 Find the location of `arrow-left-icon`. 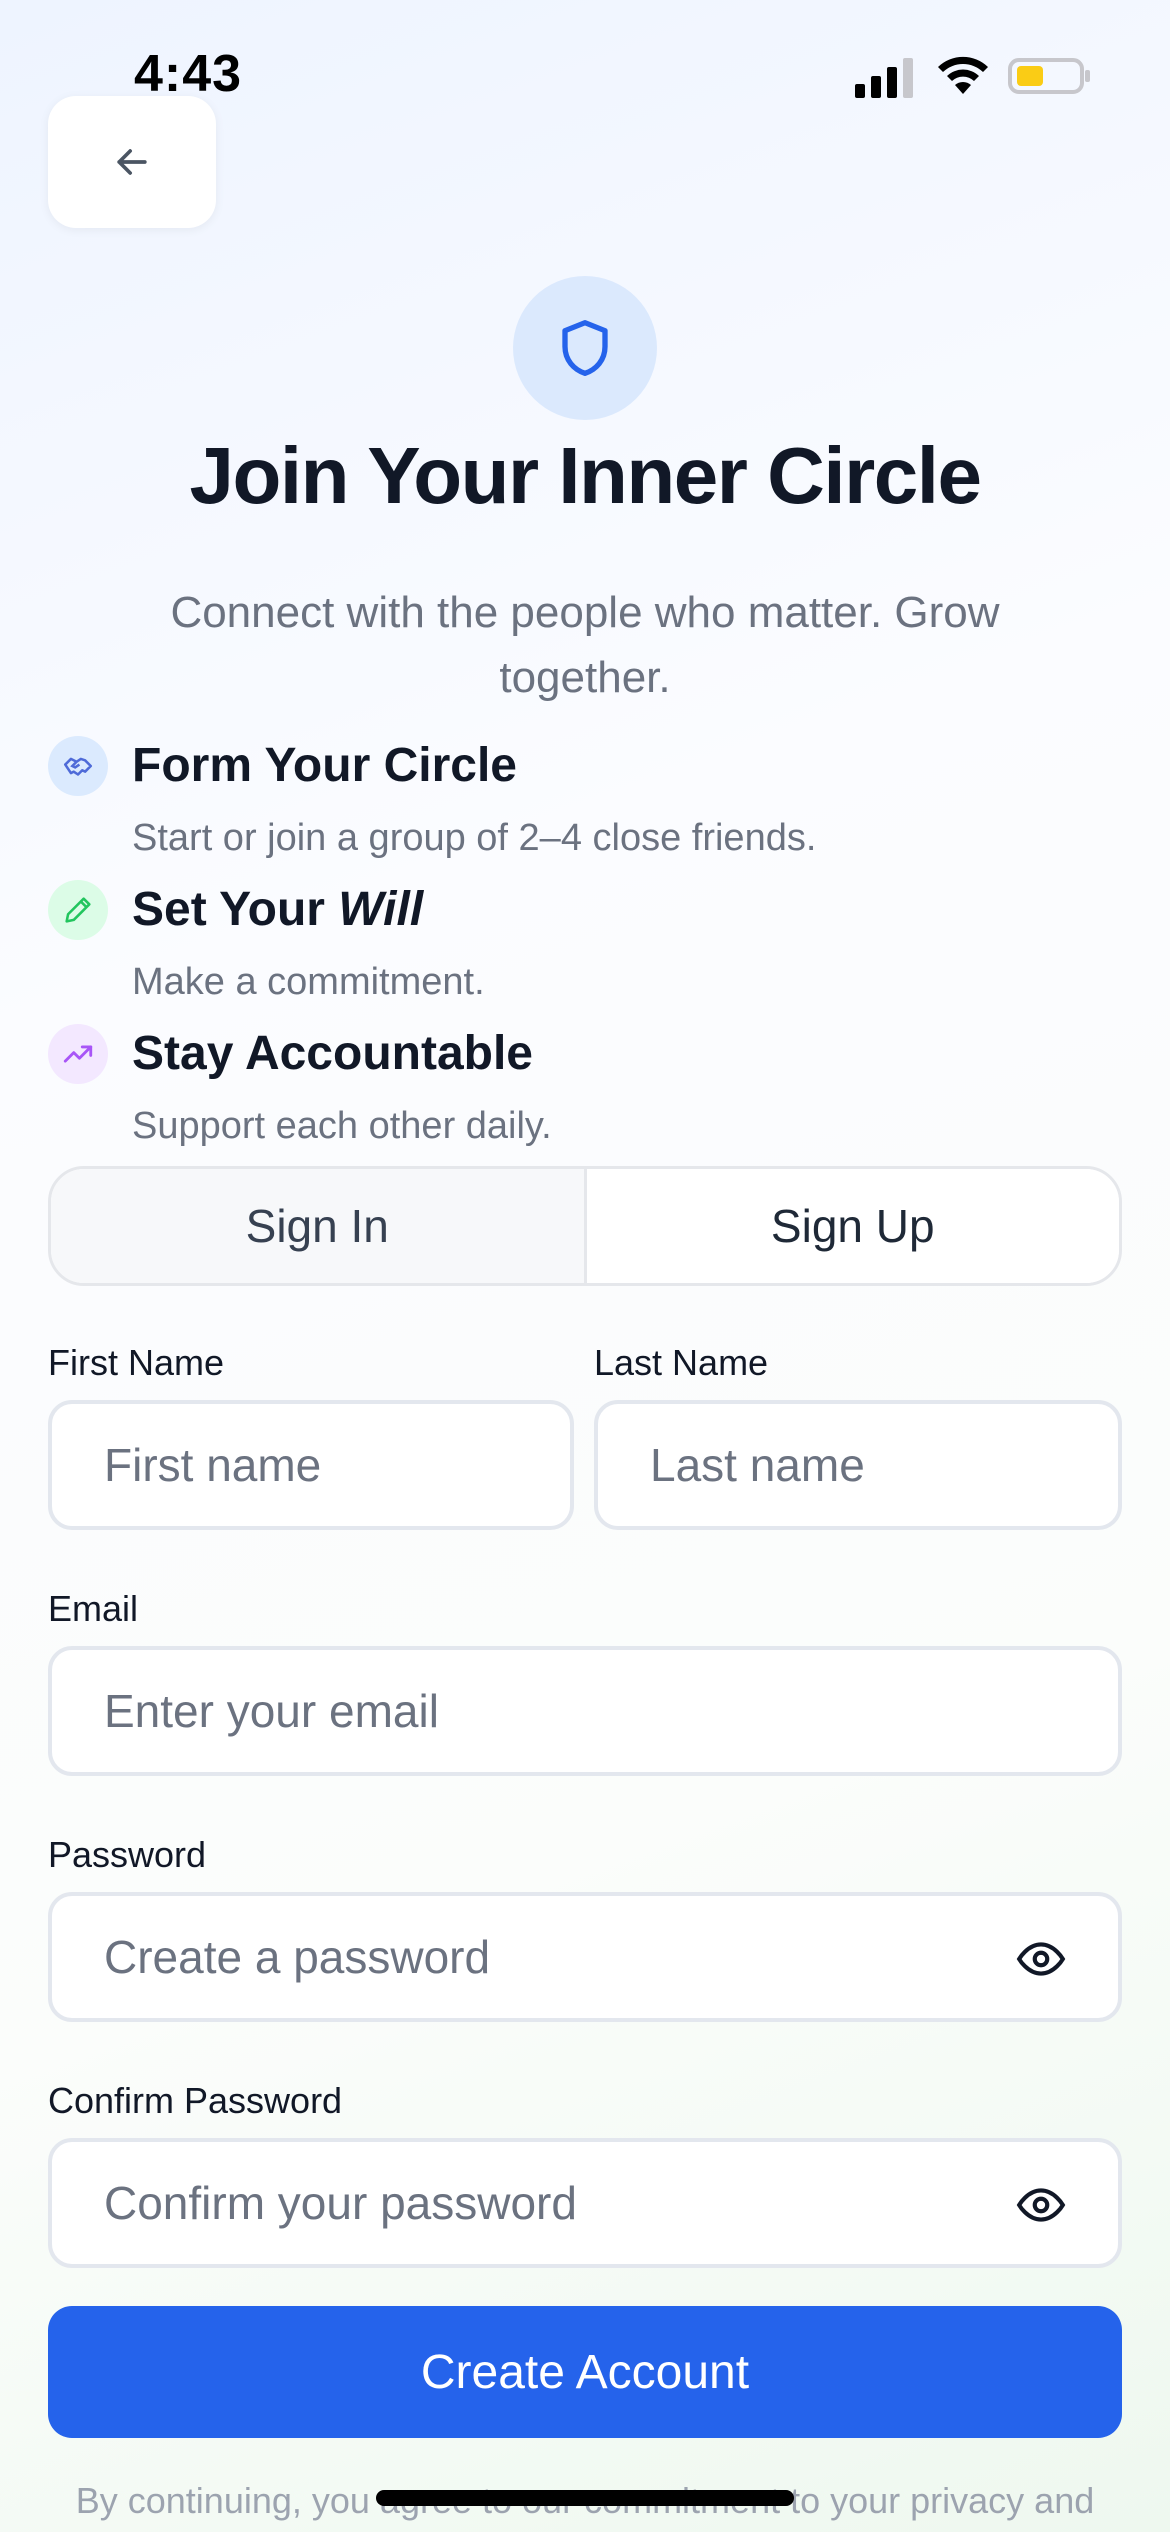

arrow-left-icon is located at coordinates (132, 162).